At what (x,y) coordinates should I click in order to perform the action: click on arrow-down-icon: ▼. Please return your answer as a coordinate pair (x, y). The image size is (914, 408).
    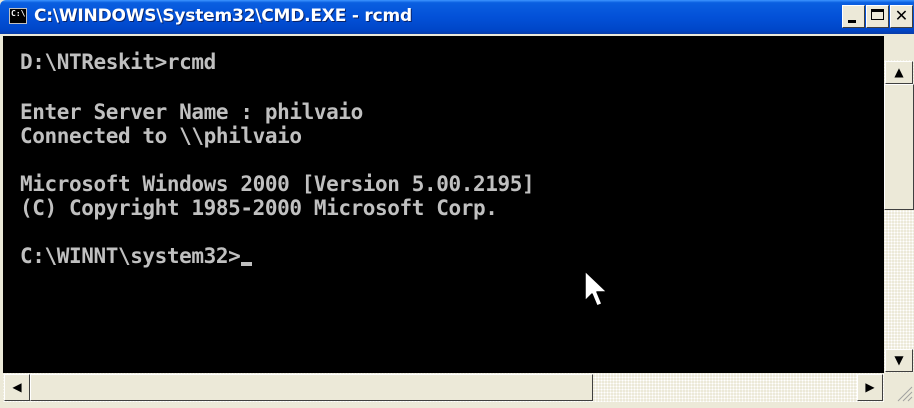
    Looking at the image, I should click on (899, 360).